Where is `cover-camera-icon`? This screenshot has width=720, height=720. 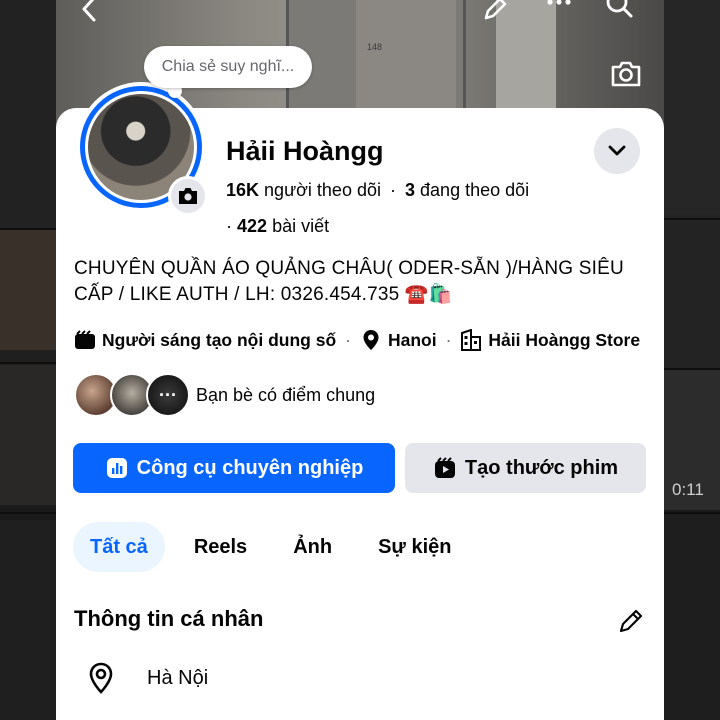
cover-camera-icon is located at coordinates (626, 74).